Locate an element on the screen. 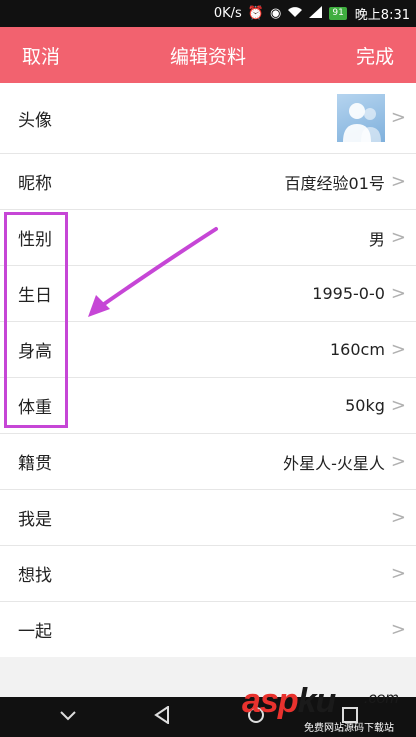  annotation-arrow-icon is located at coordinates (153, 272).